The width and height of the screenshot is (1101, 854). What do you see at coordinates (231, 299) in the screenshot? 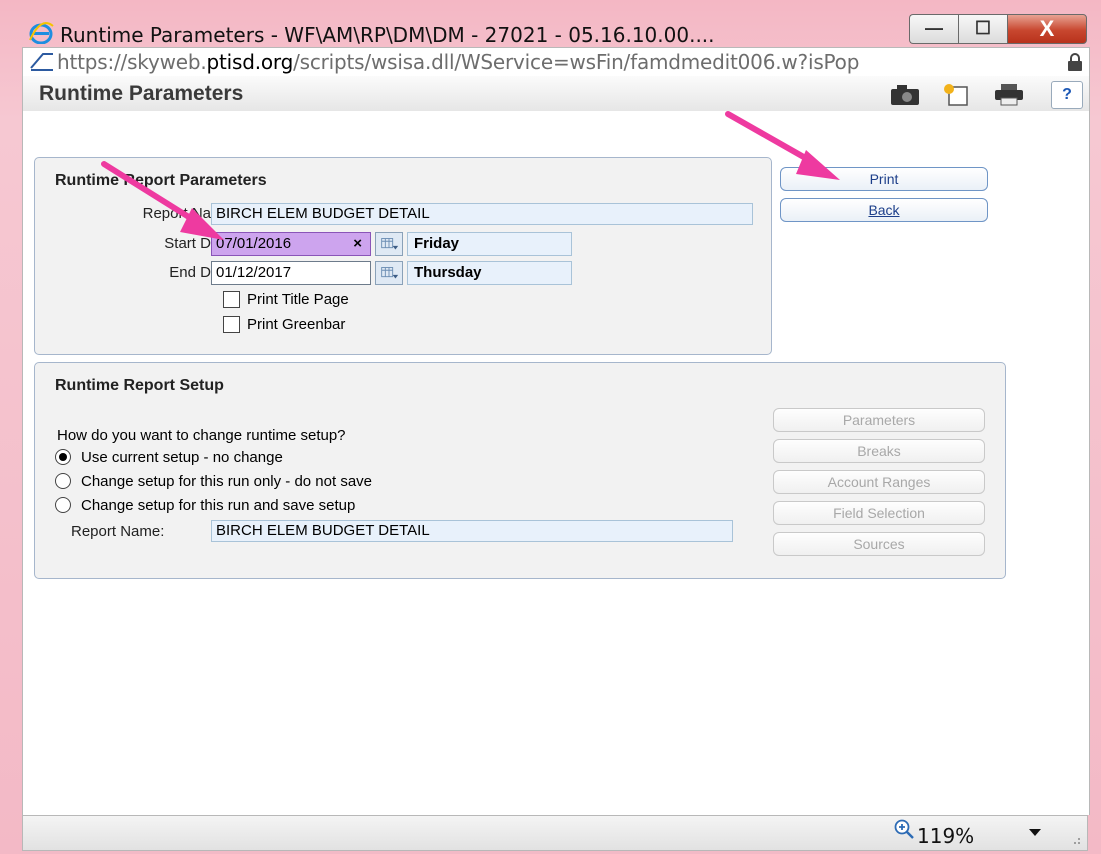
I see `print-title-page-checkbox` at bounding box center [231, 299].